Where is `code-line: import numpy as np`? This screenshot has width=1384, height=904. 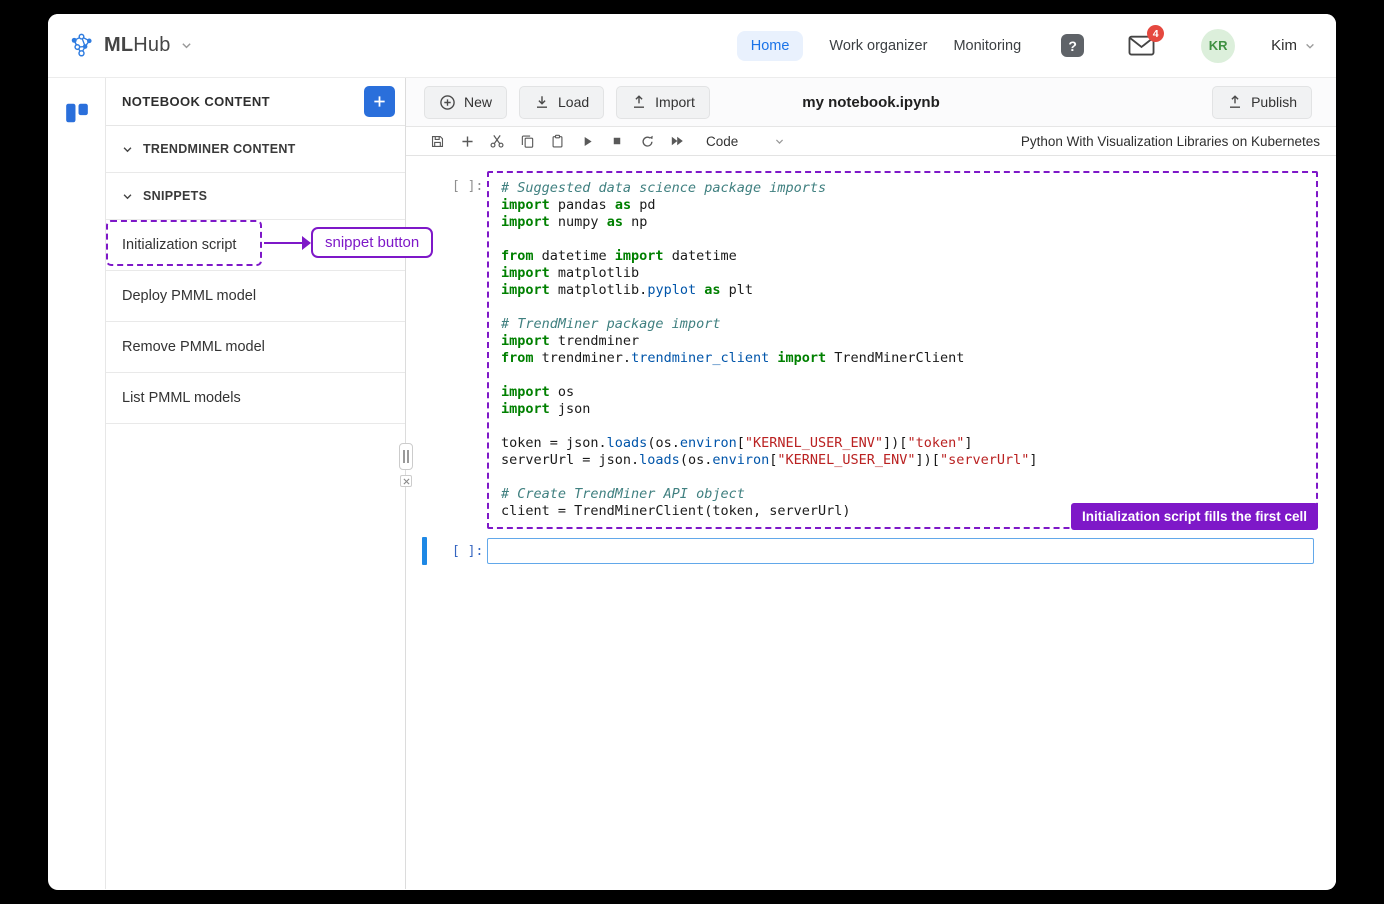
code-line: import numpy as np is located at coordinates (908, 222).